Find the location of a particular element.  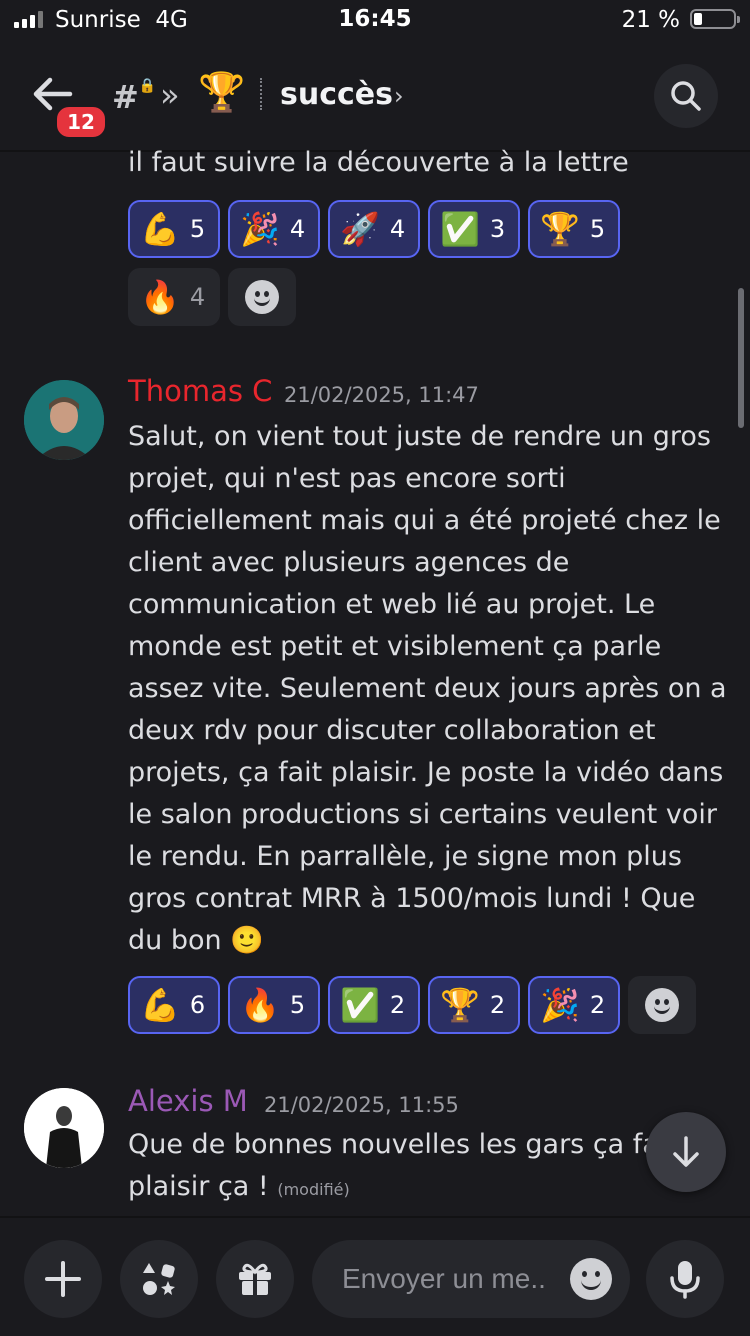

reaction-chip: 🔥 4 is located at coordinates (174, 297).